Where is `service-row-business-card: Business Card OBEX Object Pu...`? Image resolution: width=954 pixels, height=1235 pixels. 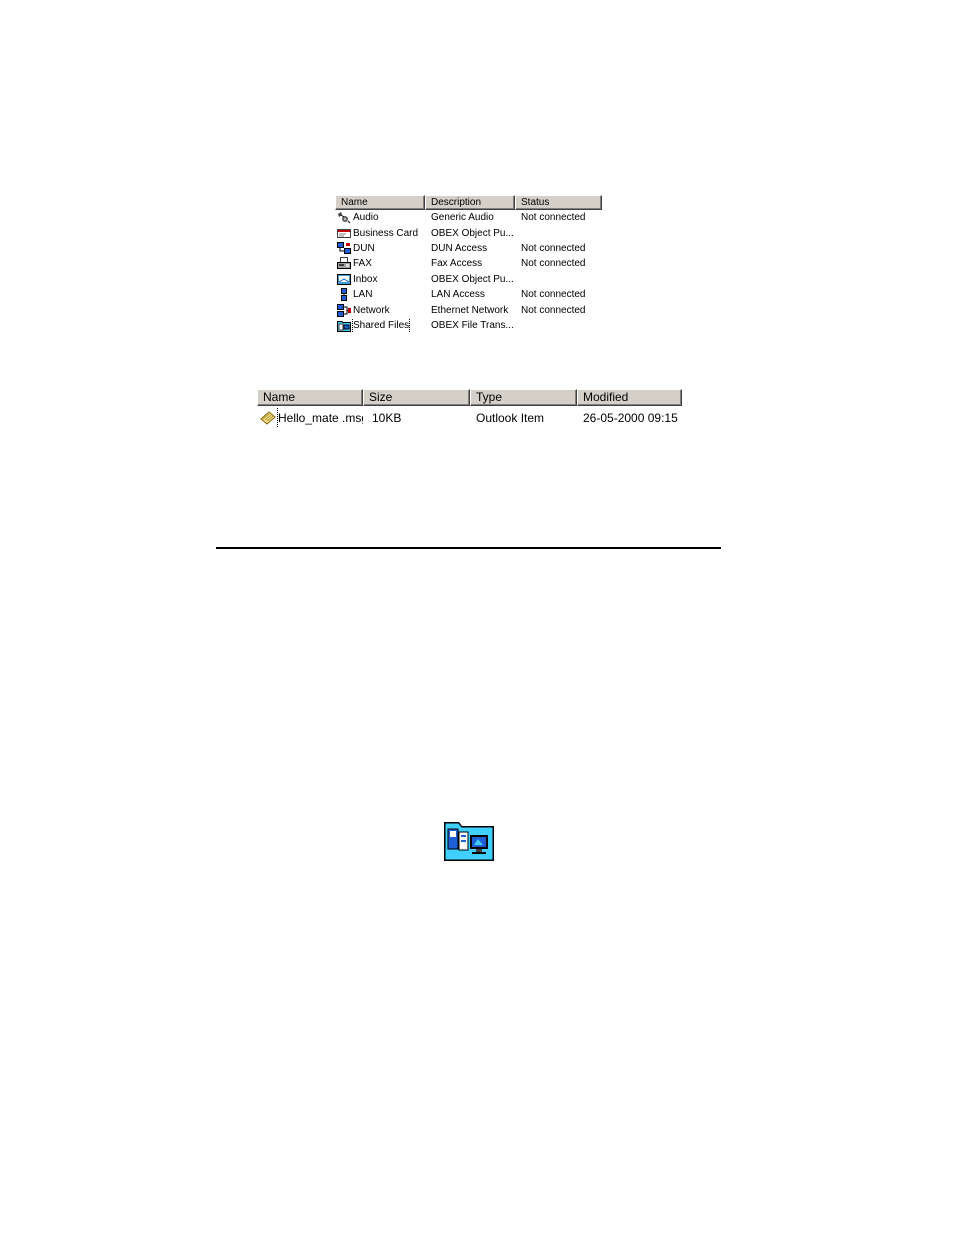
service-row-business-card: Business Card OBEX Object Pu... is located at coordinates (468, 232).